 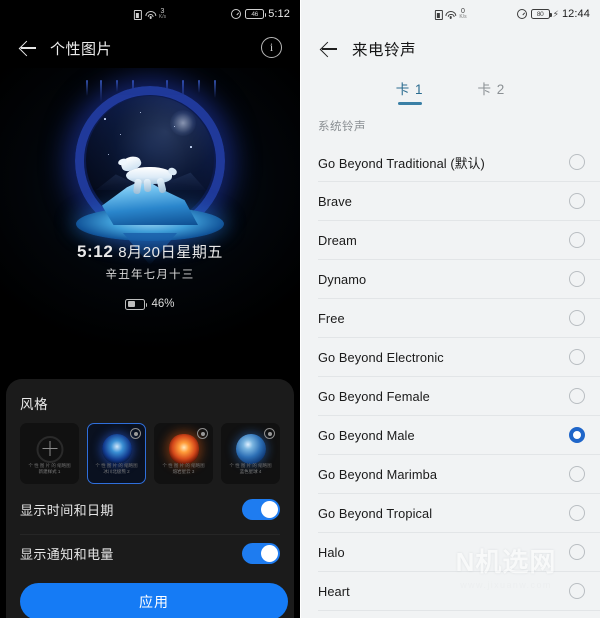 I want to click on right-status-bar: 0 K/s 80 ⚡ 12:44, so click(x=450, y=14).